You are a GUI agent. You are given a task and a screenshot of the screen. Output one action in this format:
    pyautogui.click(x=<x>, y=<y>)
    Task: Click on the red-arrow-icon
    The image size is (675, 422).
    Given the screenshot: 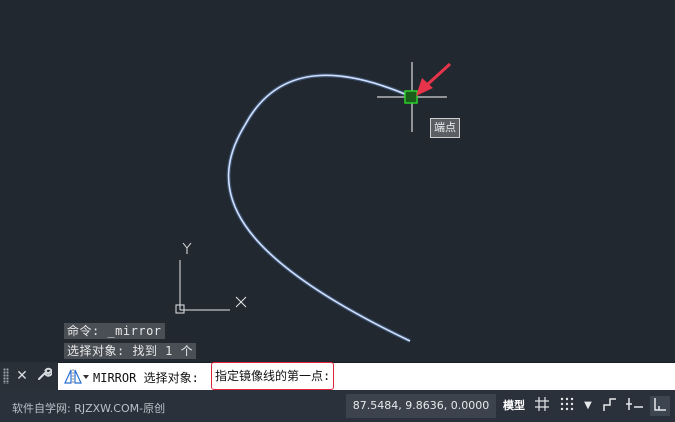 What is the action you would take?
    pyautogui.click(x=434, y=79)
    